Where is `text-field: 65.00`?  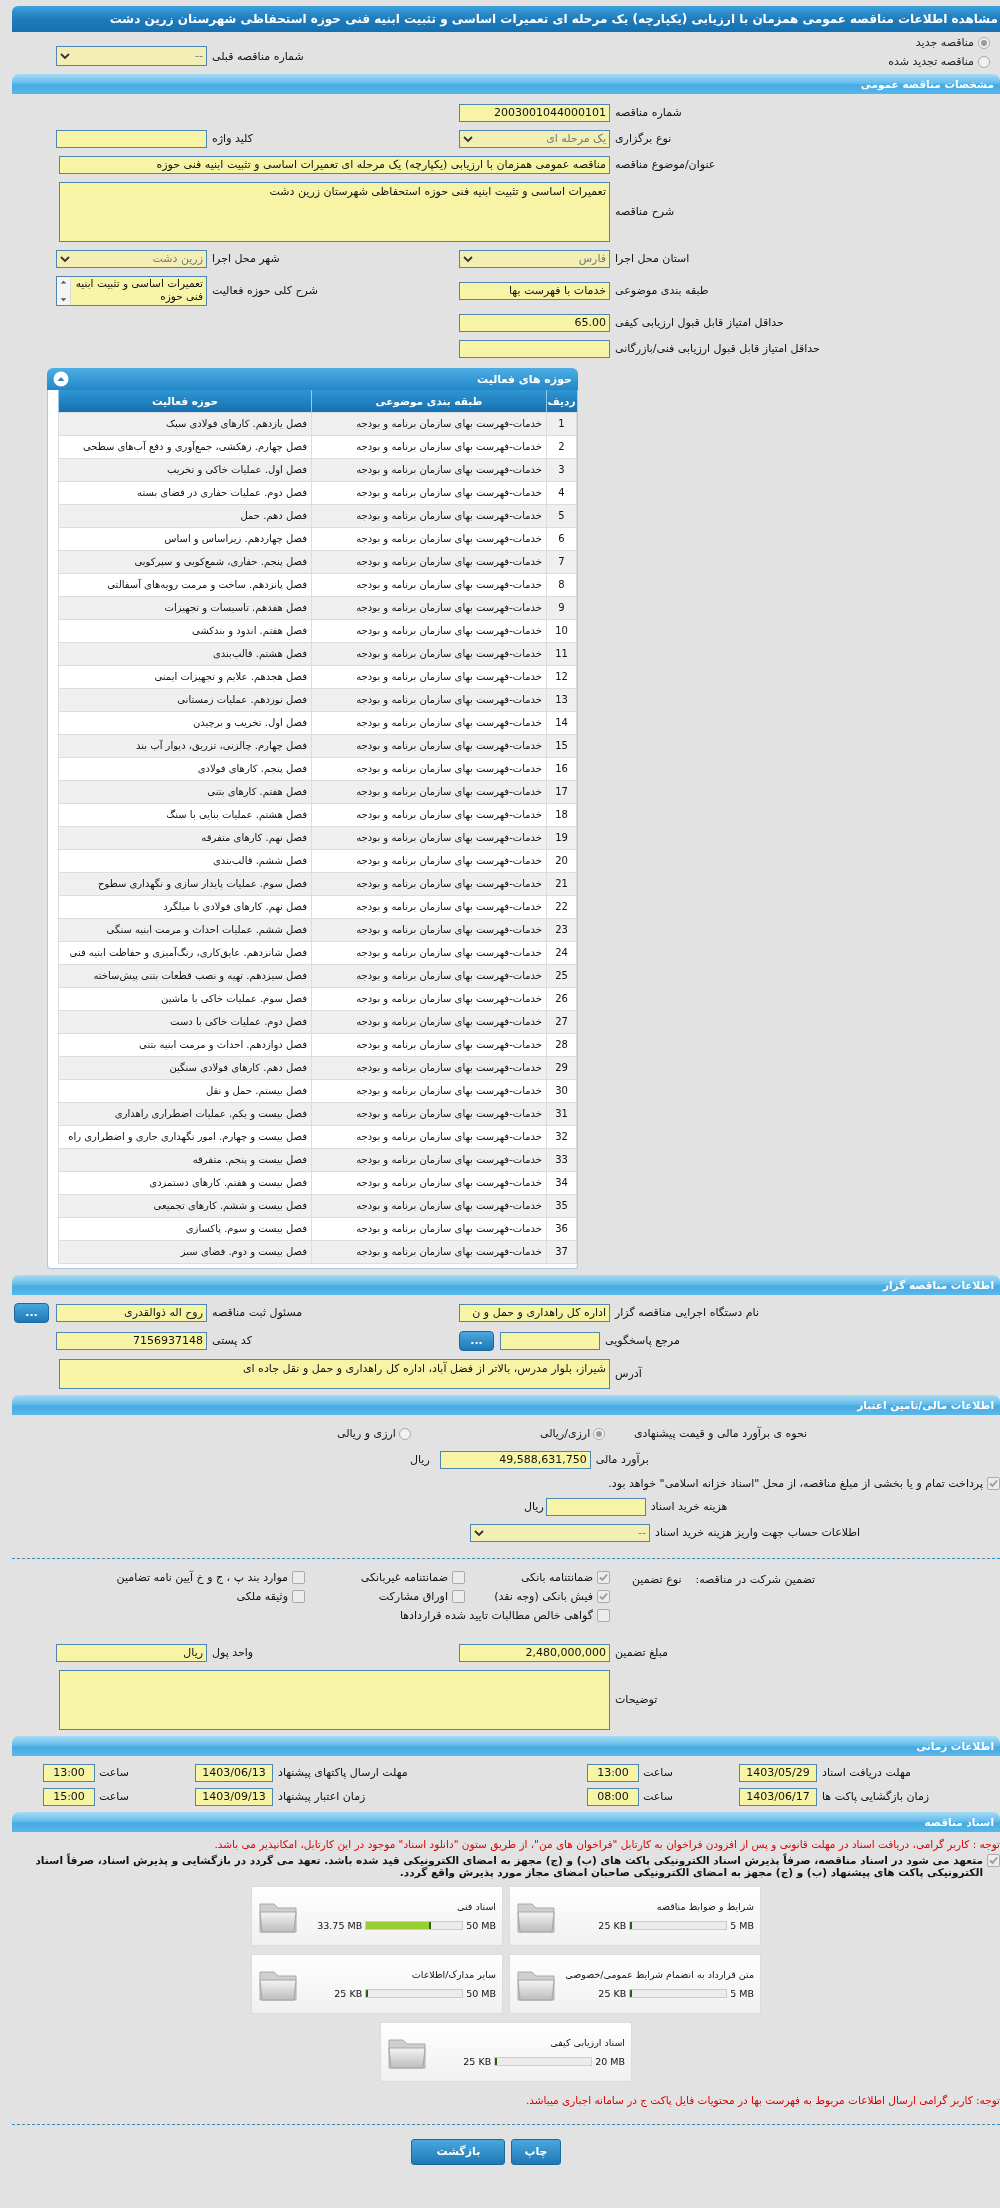
text-field: 65.00 is located at coordinates (534, 323).